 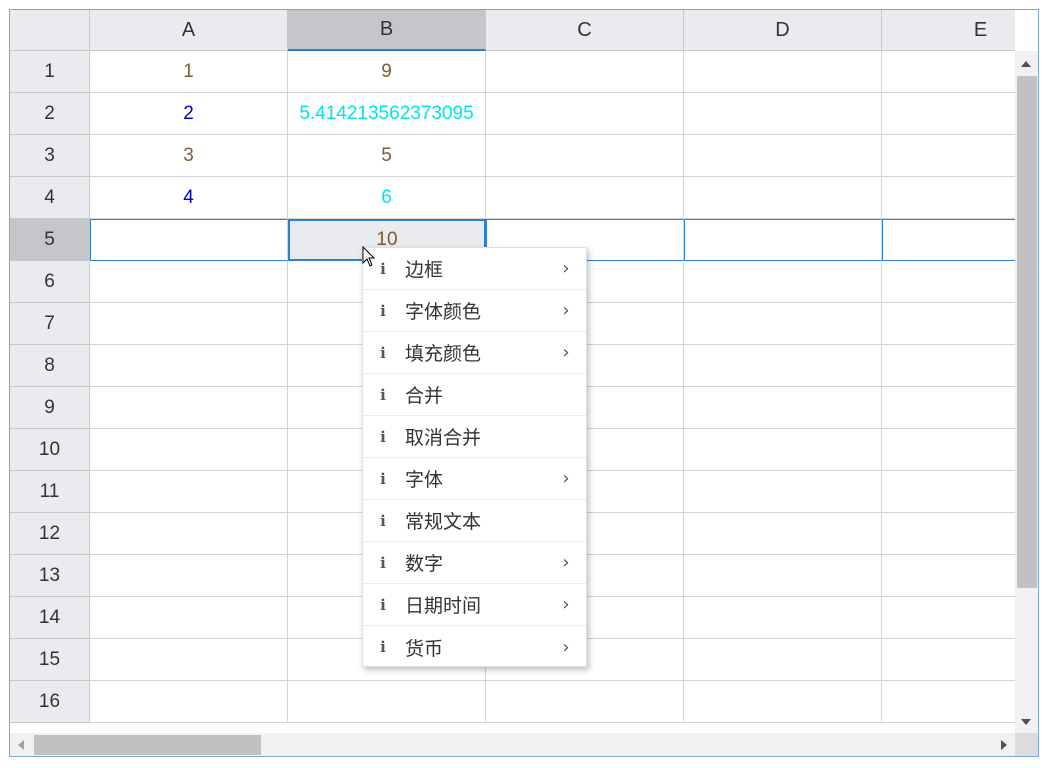 I want to click on scroll-left-icon, so click(x=21, y=745).